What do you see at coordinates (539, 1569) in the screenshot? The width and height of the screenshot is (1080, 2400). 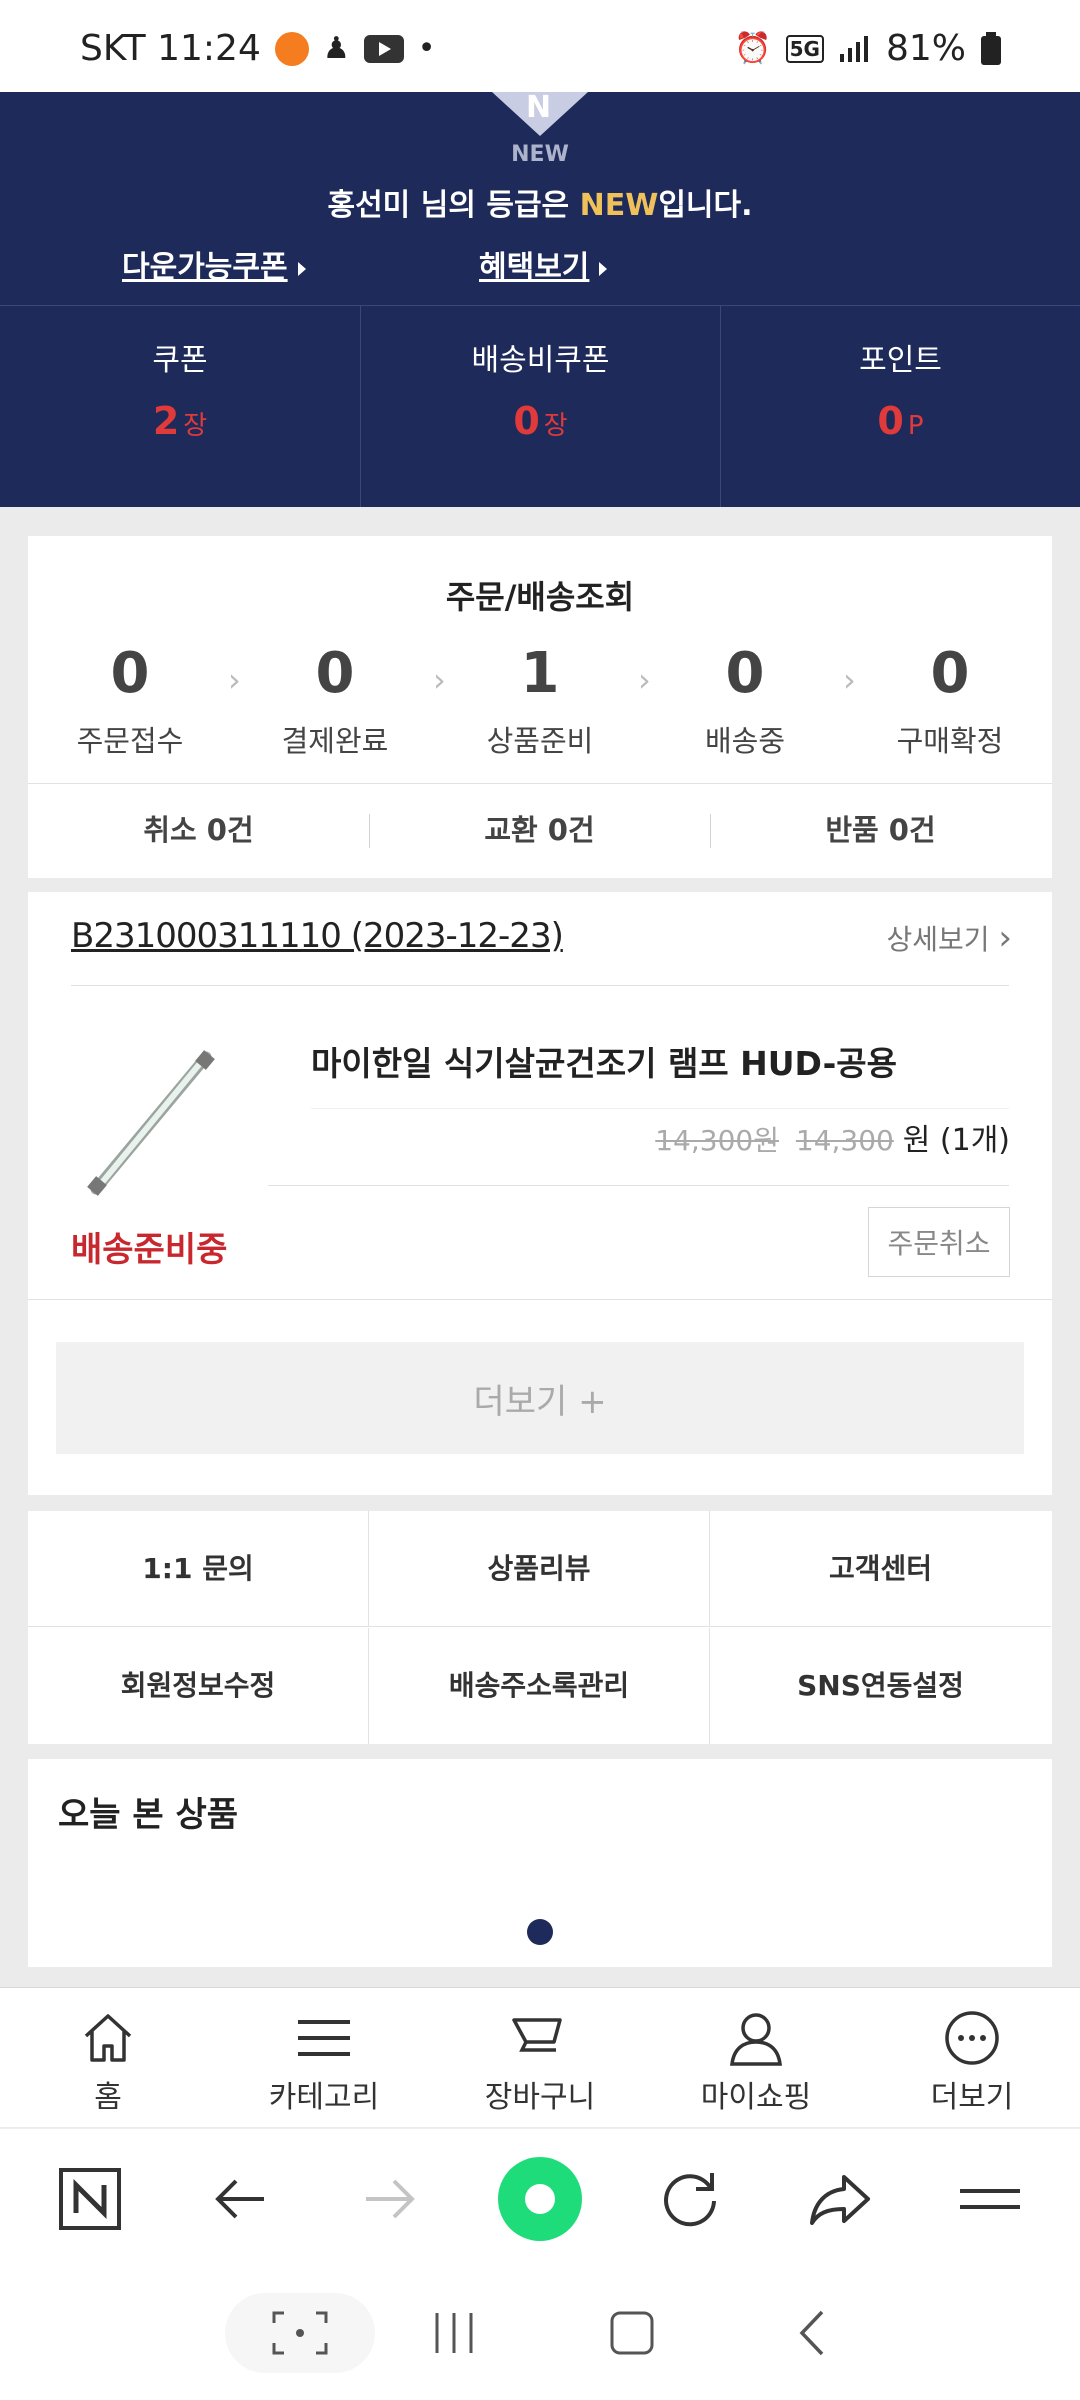 I see `menu-product-review: 상품리뷰` at bounding box center [539, 1569].